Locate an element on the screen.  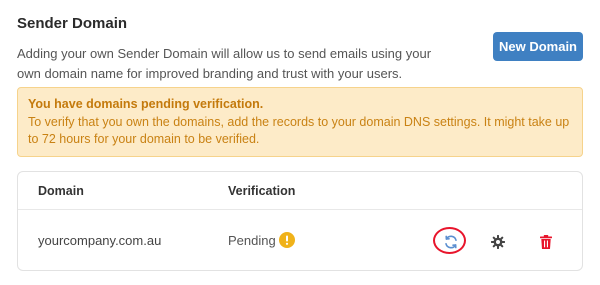
refresh-verification-button is located at coordinates (451, 242).